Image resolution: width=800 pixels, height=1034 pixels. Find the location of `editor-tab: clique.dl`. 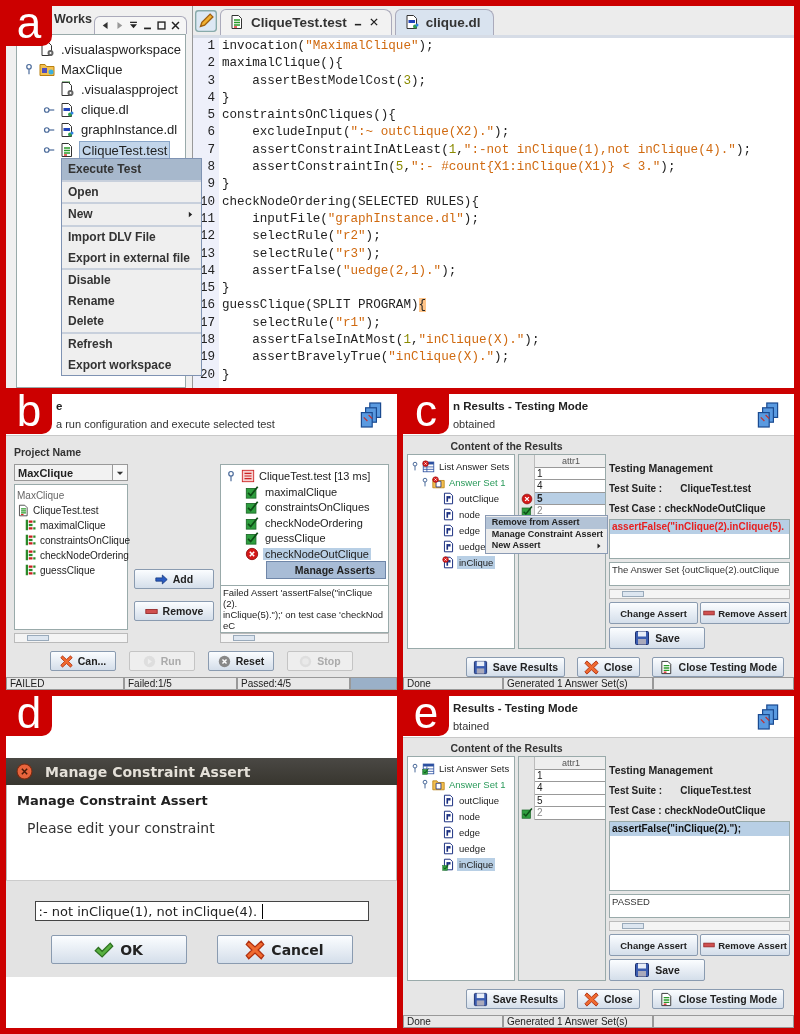

editor-tab: clique.dl is located at coordinates (444, 22).